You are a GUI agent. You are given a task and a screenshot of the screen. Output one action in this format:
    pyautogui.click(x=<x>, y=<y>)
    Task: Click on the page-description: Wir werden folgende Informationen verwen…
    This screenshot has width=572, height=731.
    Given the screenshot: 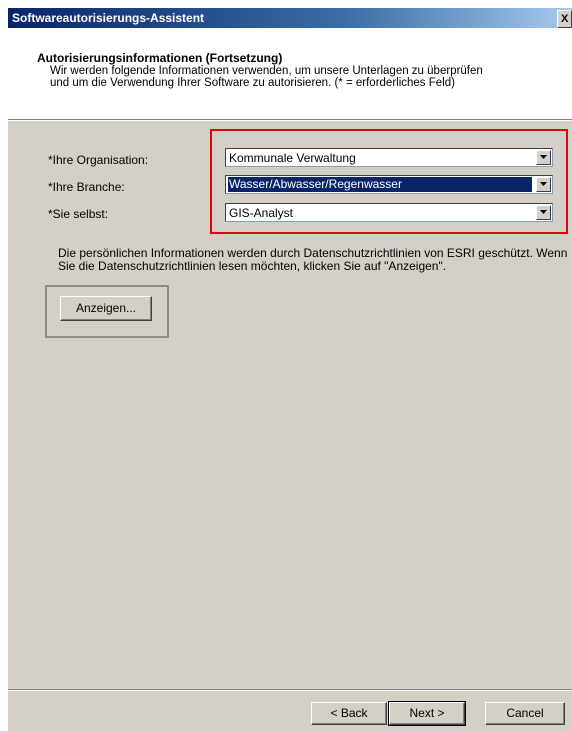 What is the action you would take?
    pyautogui.click(x=266, y=77)
    